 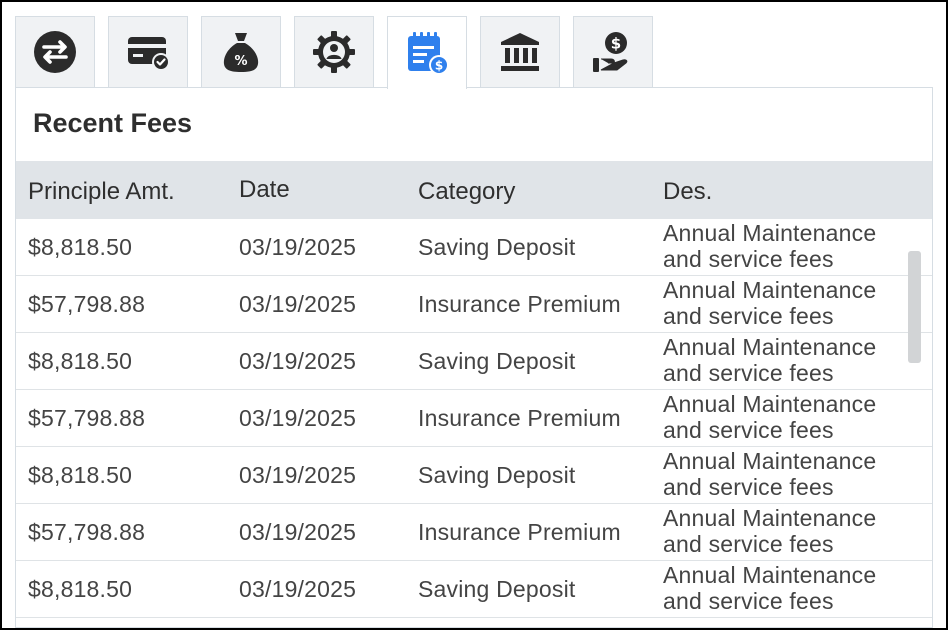 I want to click on panel-title: Recent Fees, so click(x=113, y=123).